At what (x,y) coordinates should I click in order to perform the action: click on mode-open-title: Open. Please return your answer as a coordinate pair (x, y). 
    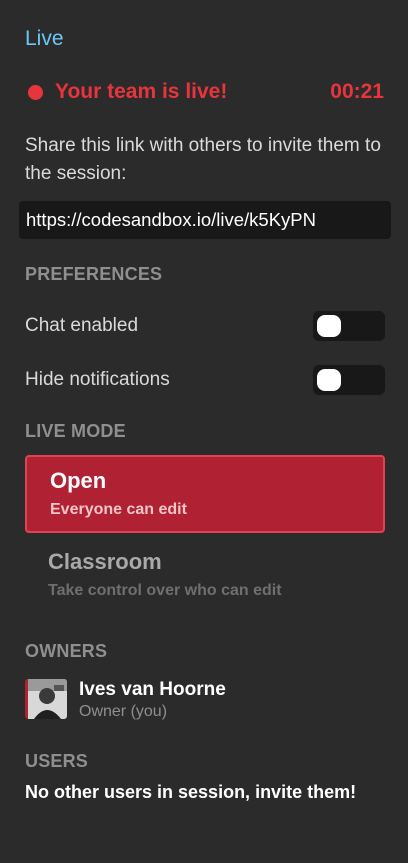
    Looking at the image, I should click on (78, 480).